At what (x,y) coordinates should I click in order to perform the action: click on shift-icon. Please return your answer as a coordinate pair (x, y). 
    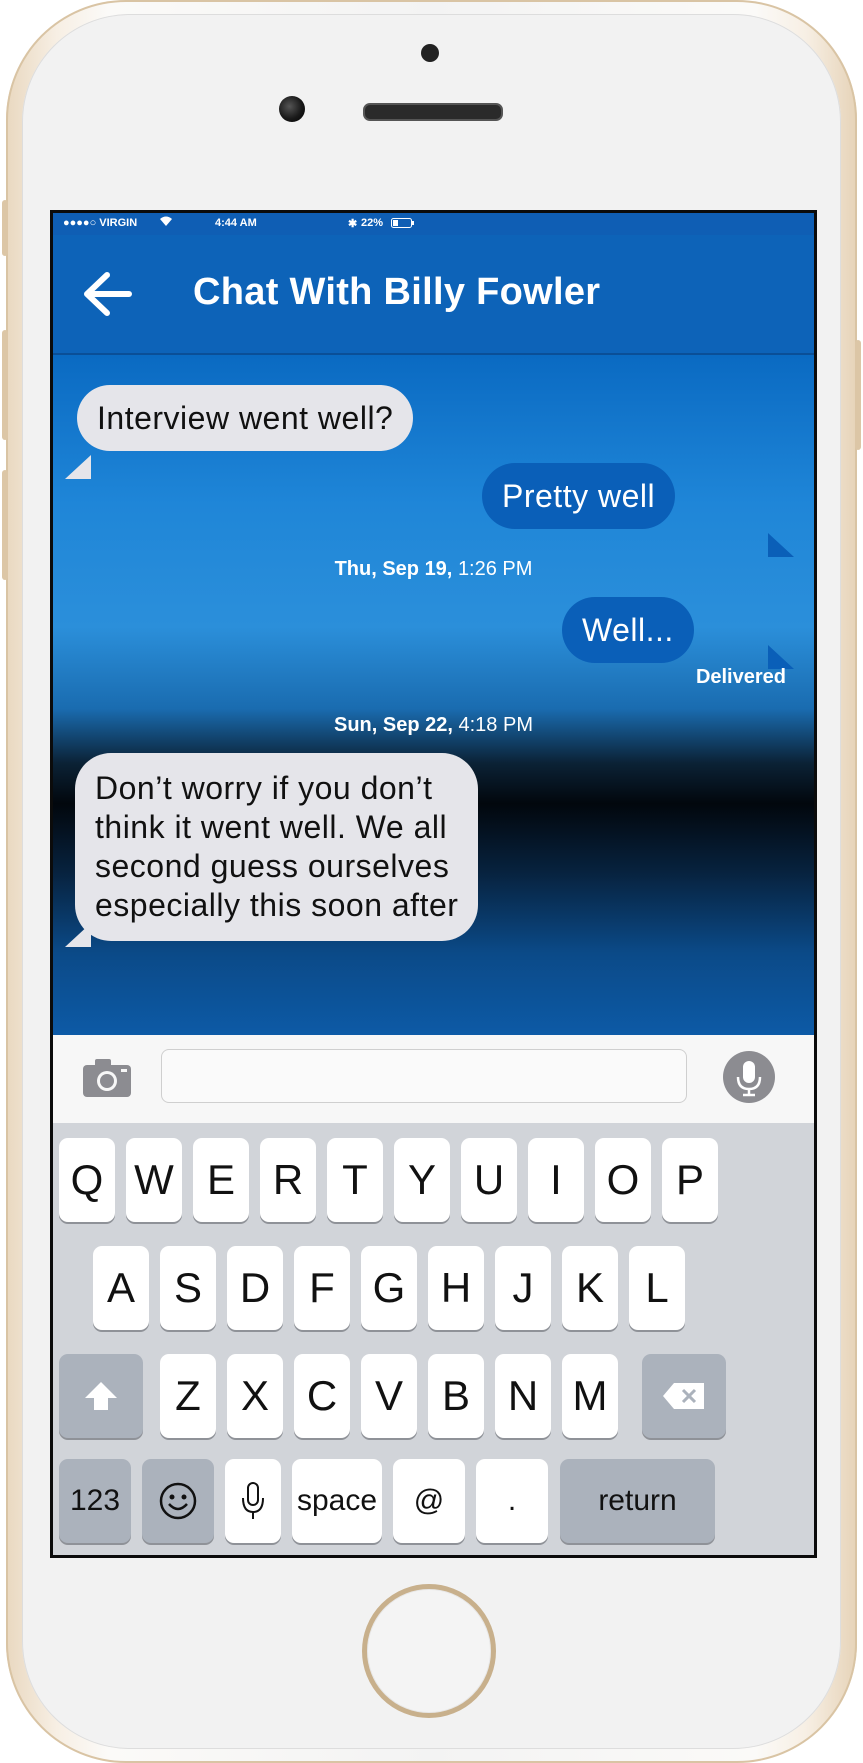
    Looking at the image, I should click on (101, 1396).